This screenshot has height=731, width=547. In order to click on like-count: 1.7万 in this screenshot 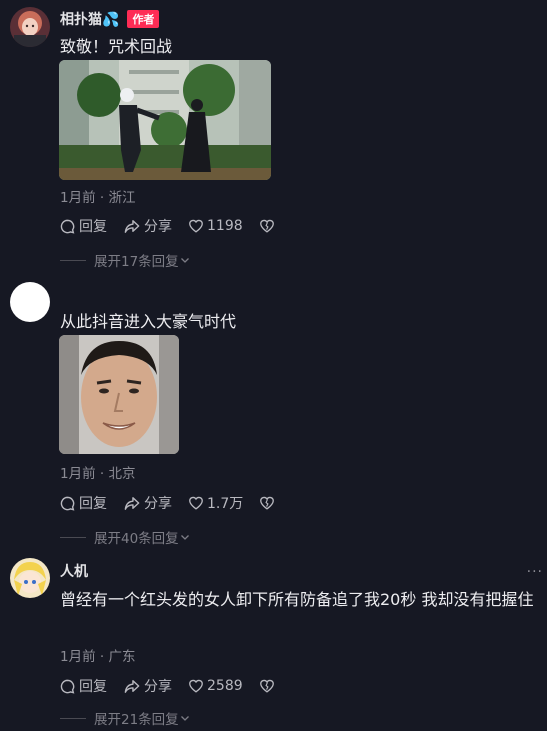, I will do `click(225, 504)`.